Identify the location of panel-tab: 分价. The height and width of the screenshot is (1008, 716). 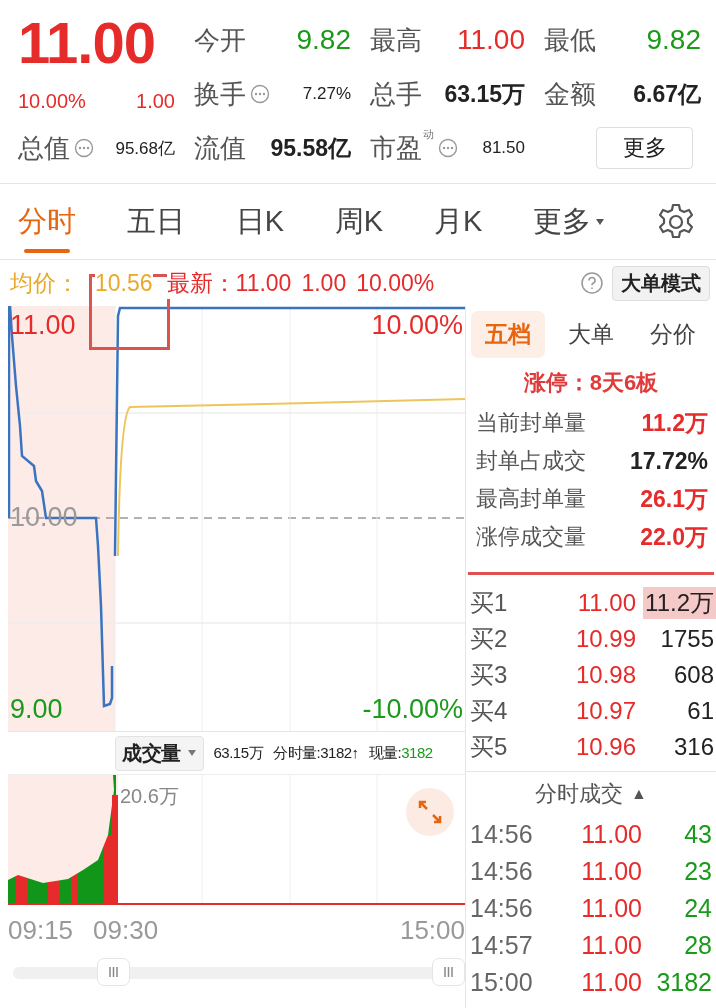
(673, 334).